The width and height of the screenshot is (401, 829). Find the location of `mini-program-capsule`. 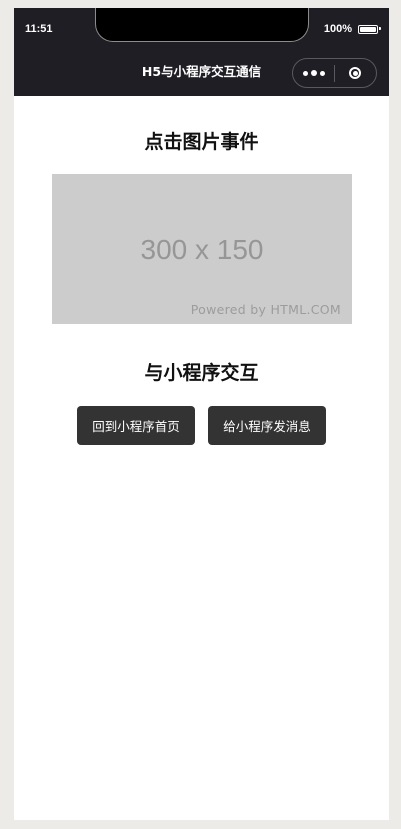

mini-program-capsule is located at coordinates (334, 73).